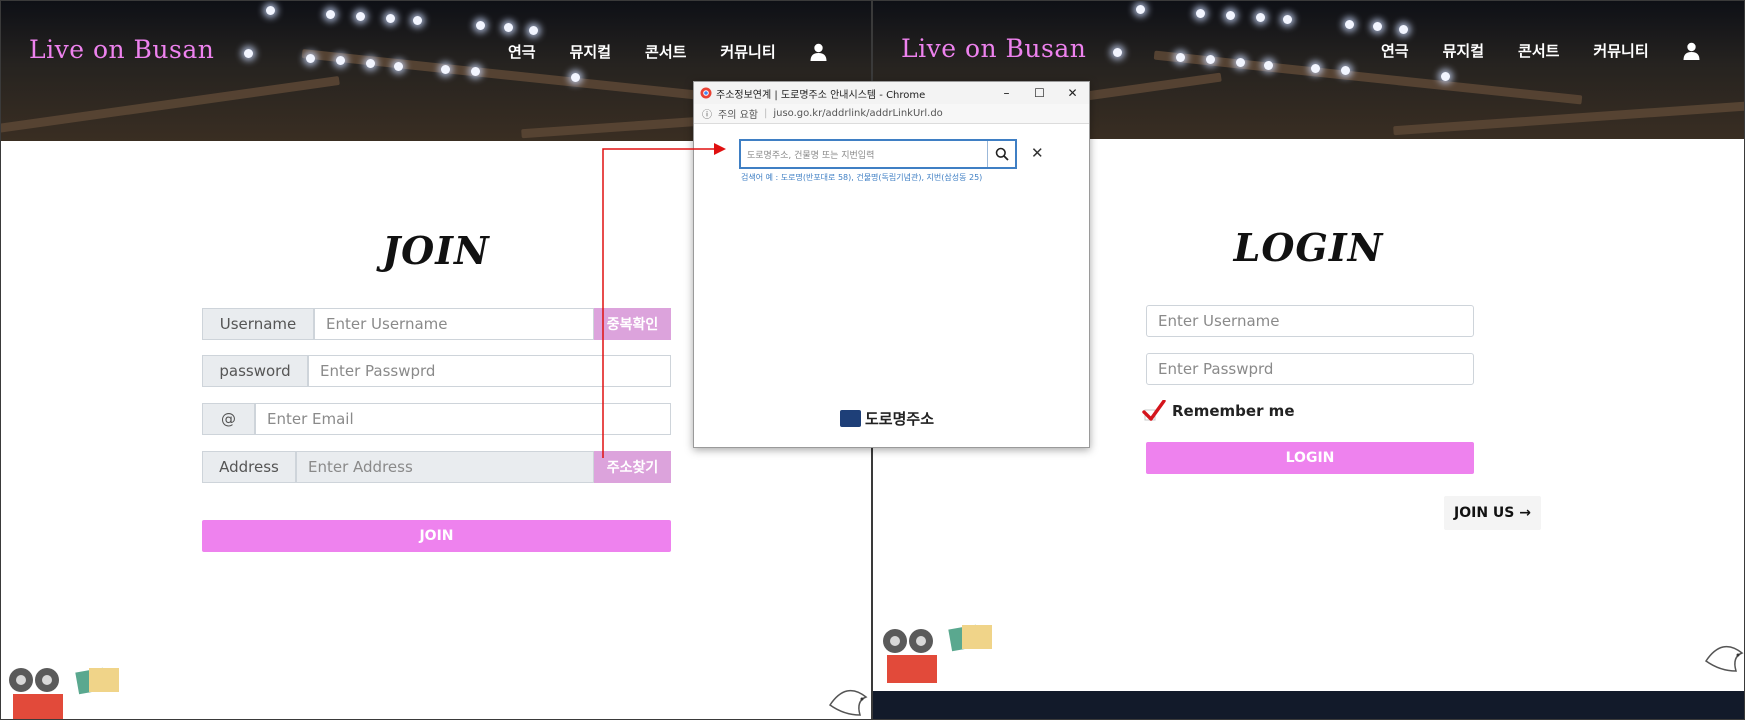  Describe the element at coordinates (664, 300) in the screenshot. I see `annotation-arrow` at that location.